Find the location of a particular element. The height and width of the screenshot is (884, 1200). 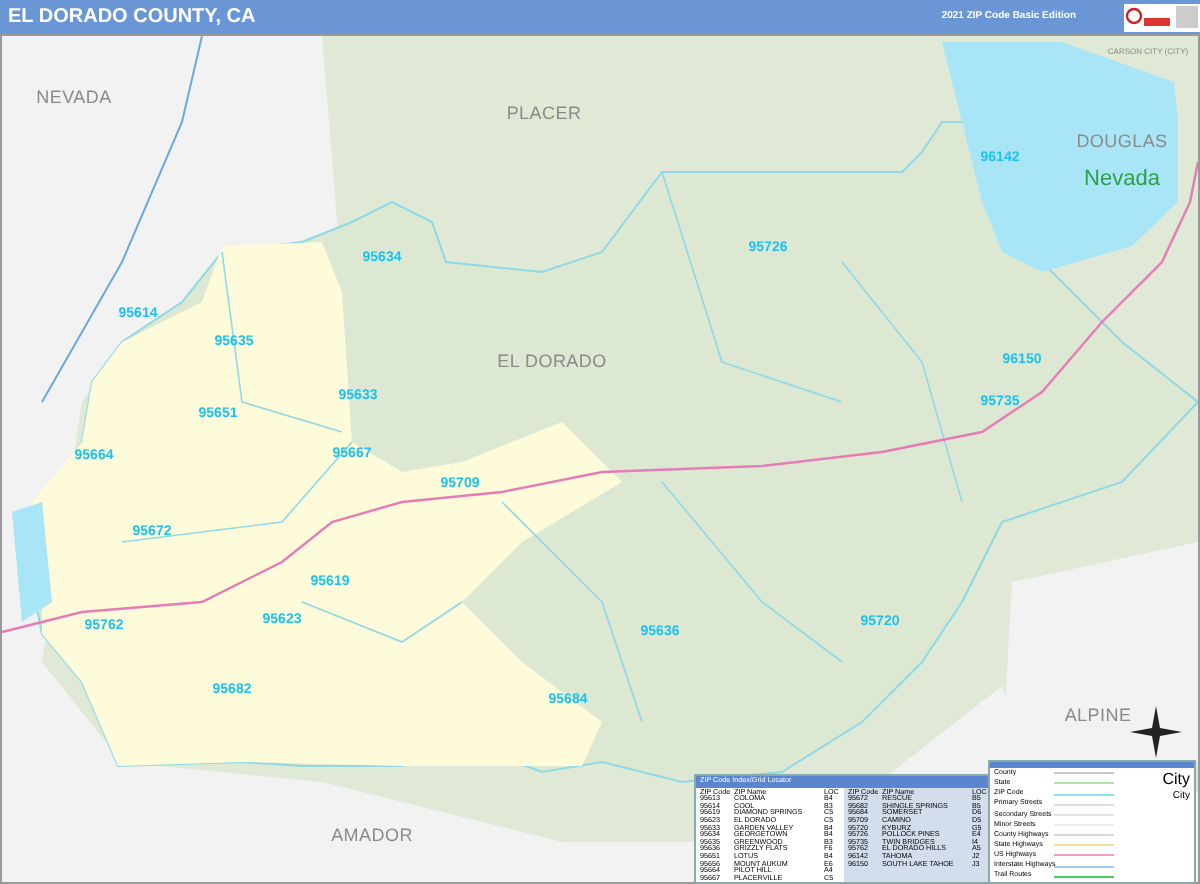

logo-icon is located at coordinates (1162, 17).